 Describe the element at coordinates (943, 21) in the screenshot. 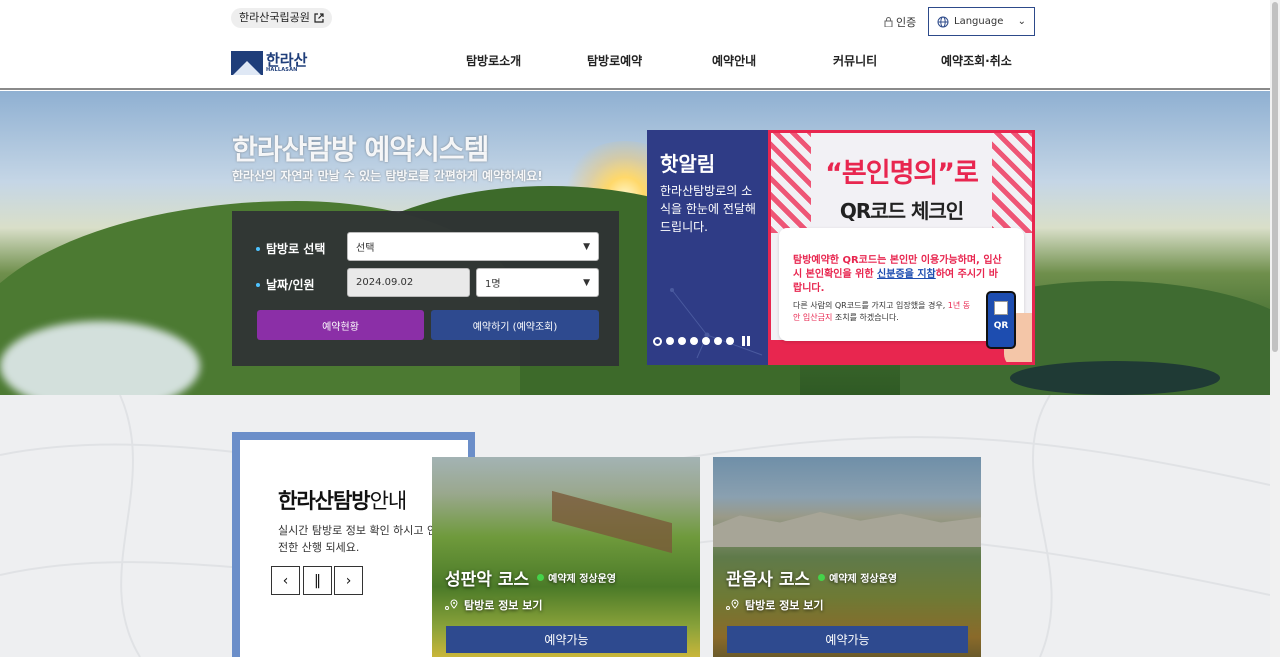

I see `globe-icon` at that location.